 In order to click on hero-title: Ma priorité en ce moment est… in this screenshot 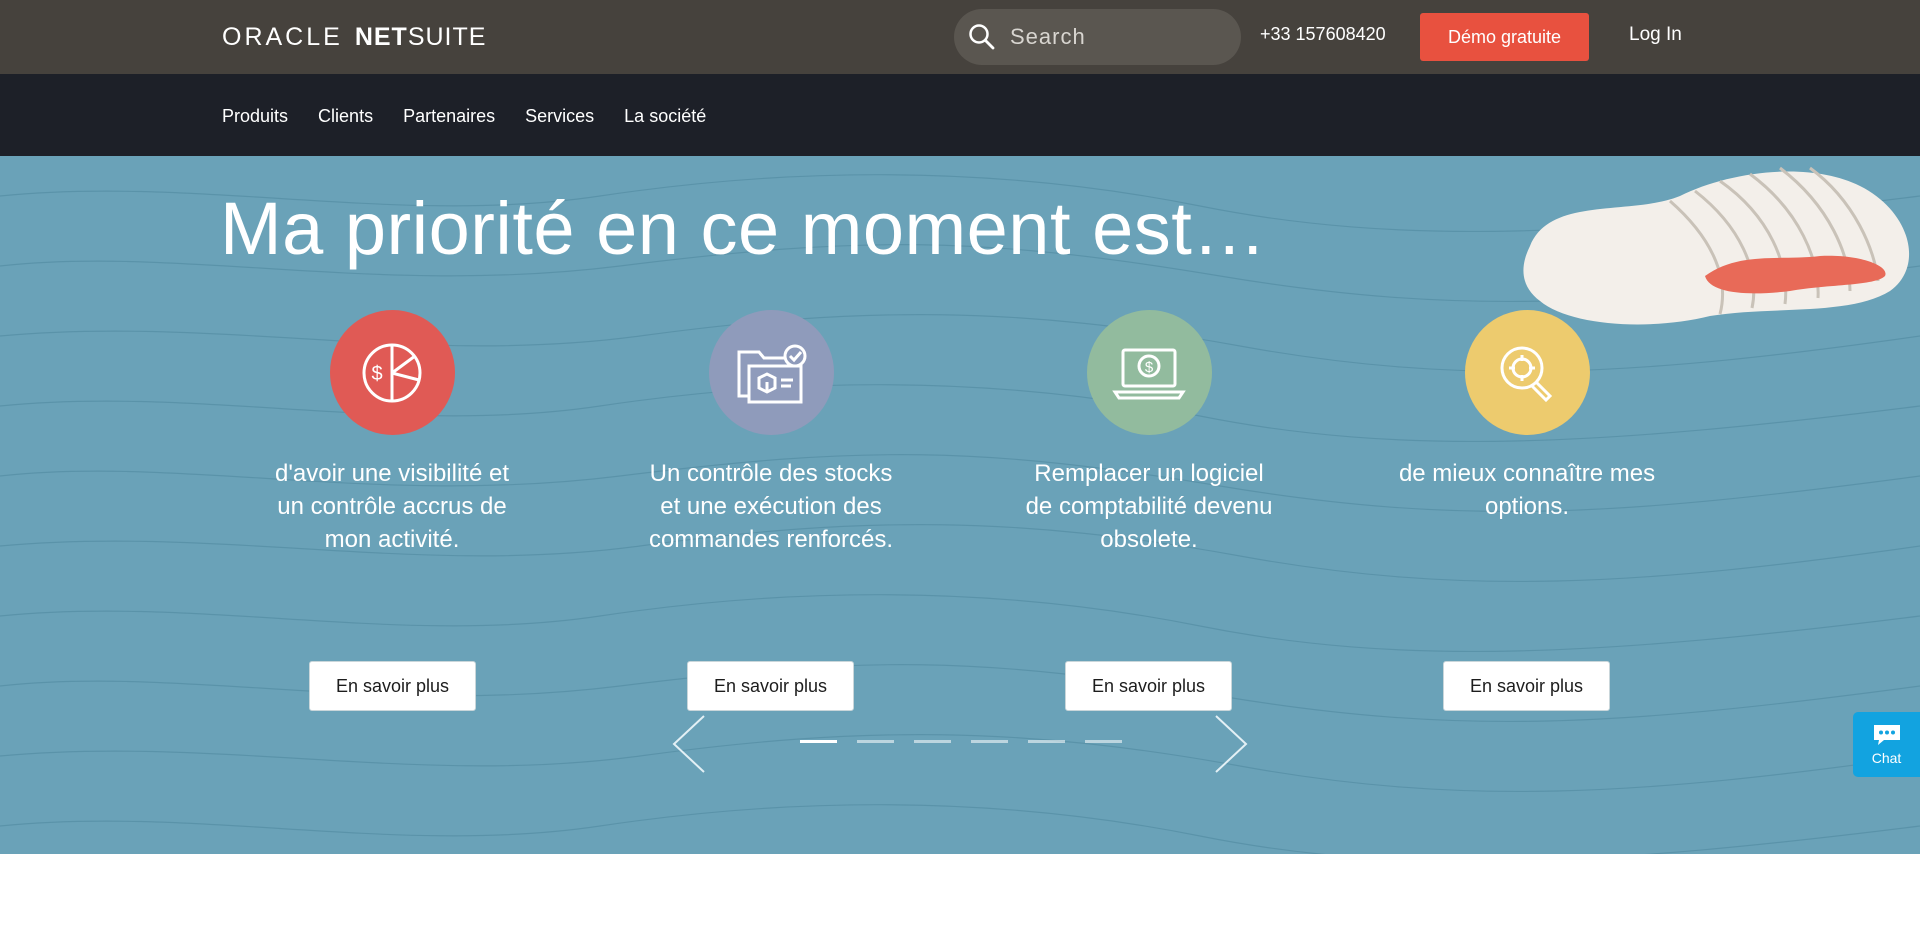, I will do `click(743, 228)`.